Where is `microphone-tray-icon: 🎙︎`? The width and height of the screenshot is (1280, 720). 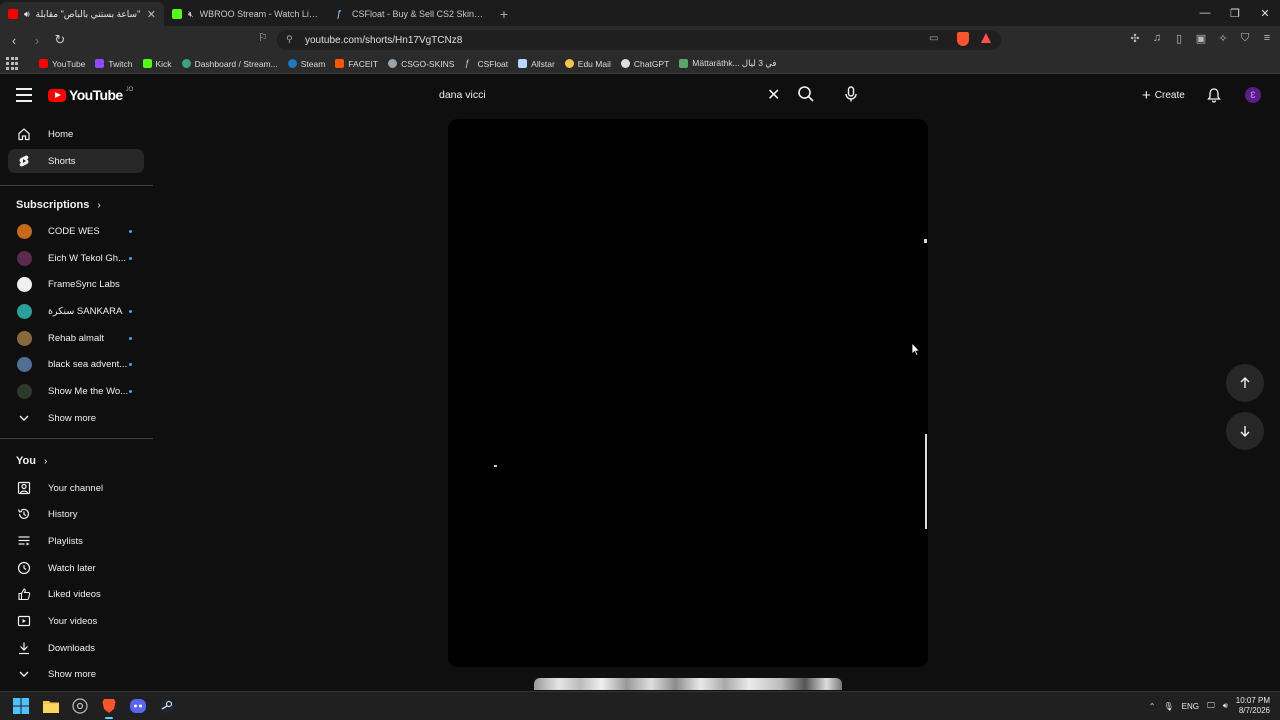 microphone-tray-icon: 🎙︎ is located at coordinates (1168, 706).